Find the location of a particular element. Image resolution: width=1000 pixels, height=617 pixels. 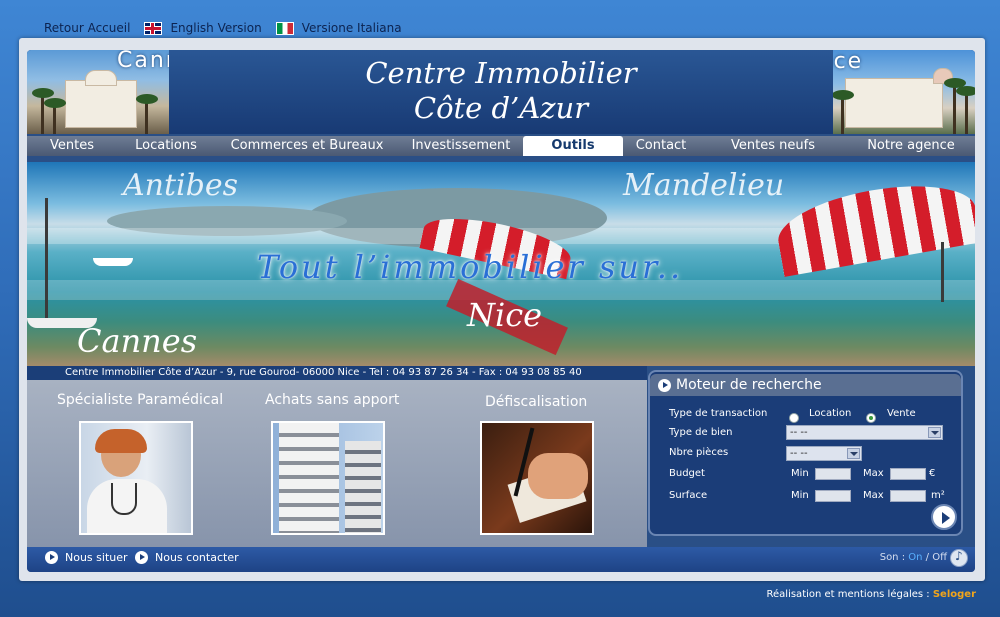

nous-situer-link: Nous situer is located at coordinates (86, 557).